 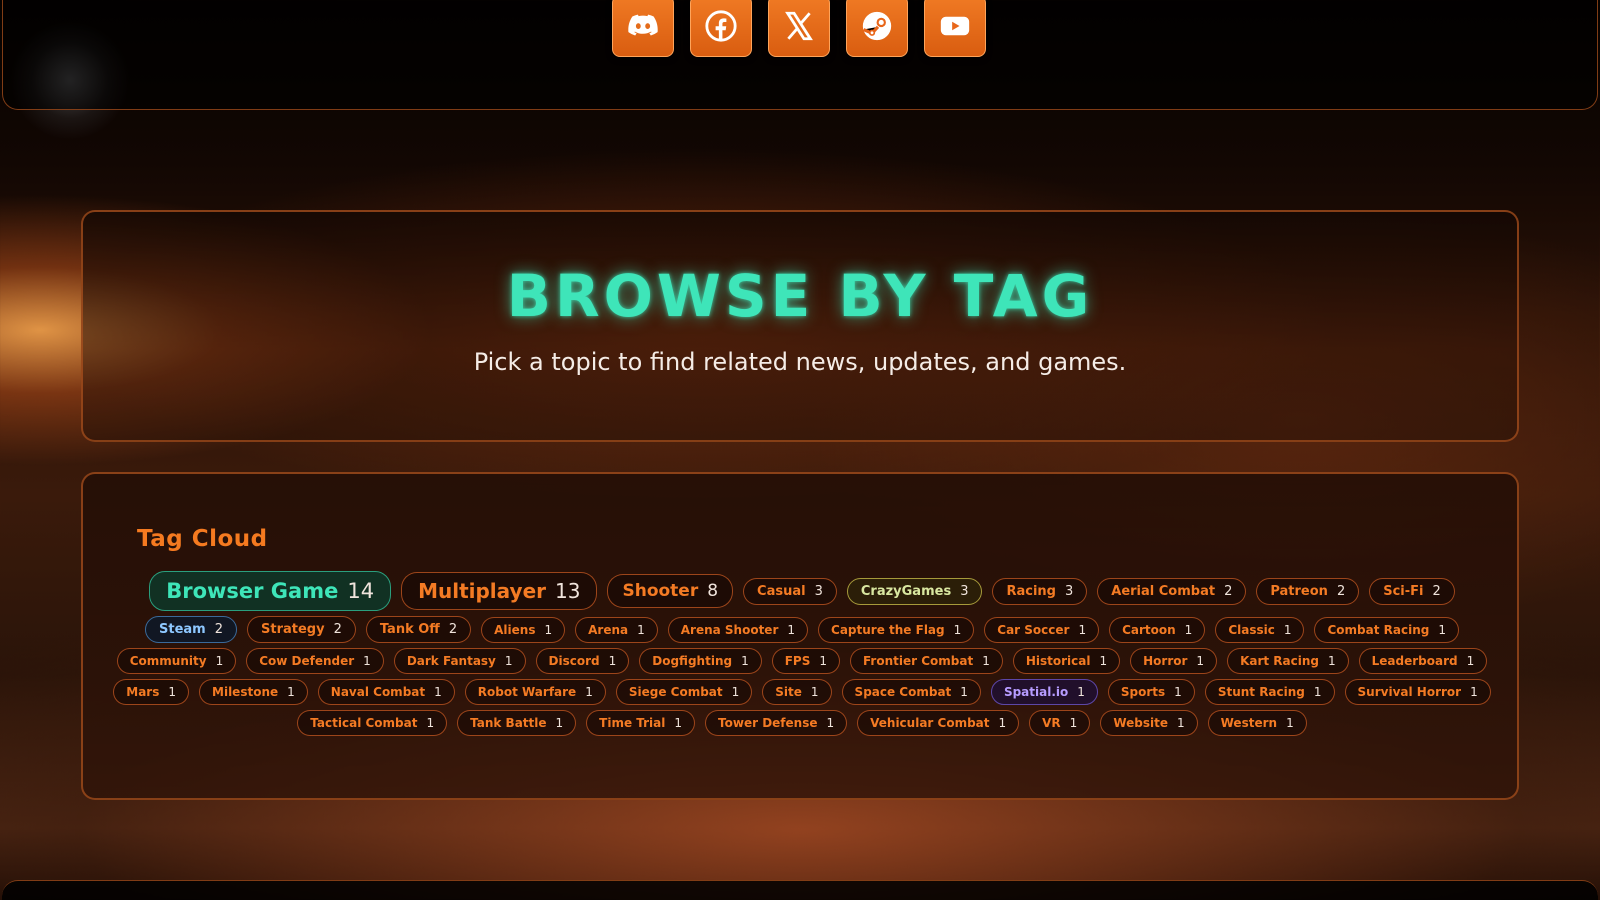 I want to click on tag-label: Cow Defender, so click(x=307, y=661).